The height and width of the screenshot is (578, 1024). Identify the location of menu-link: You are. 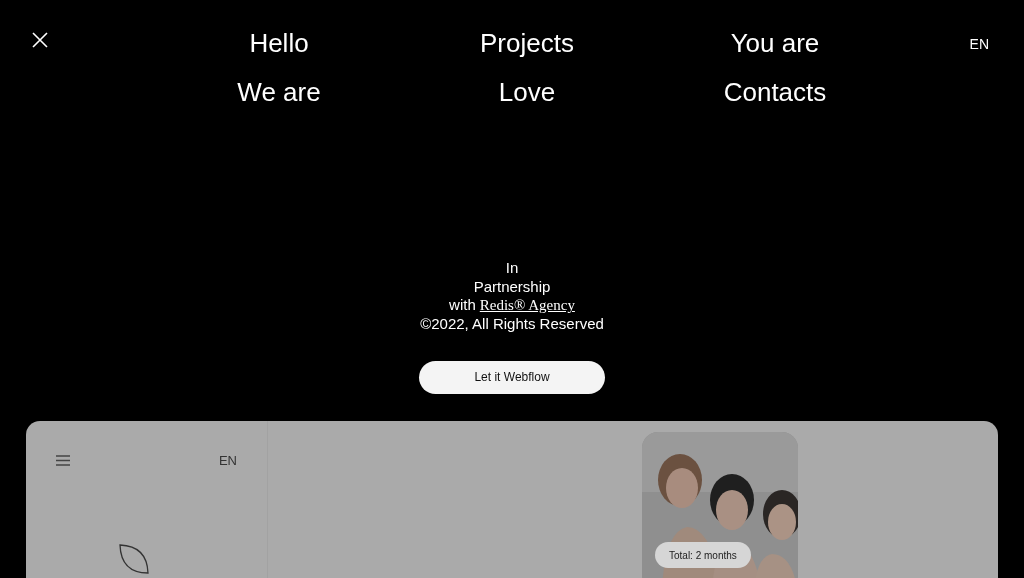
(775, 43).